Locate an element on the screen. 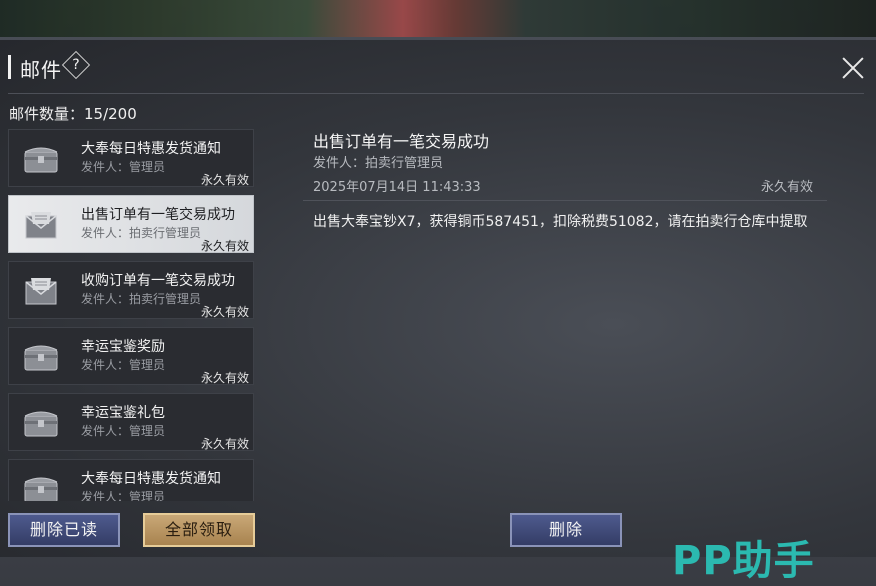  mail-subject: 收购订单有一笔交易成功 is located at coordinates (158, 281).